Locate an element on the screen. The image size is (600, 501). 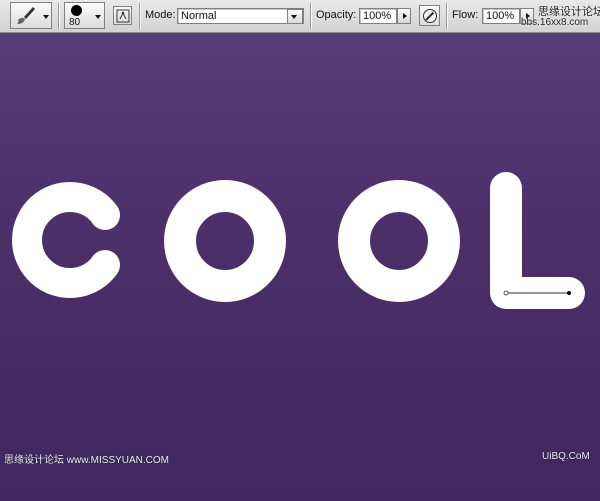
brush-panel-icon is located at coordinates (123, 17).